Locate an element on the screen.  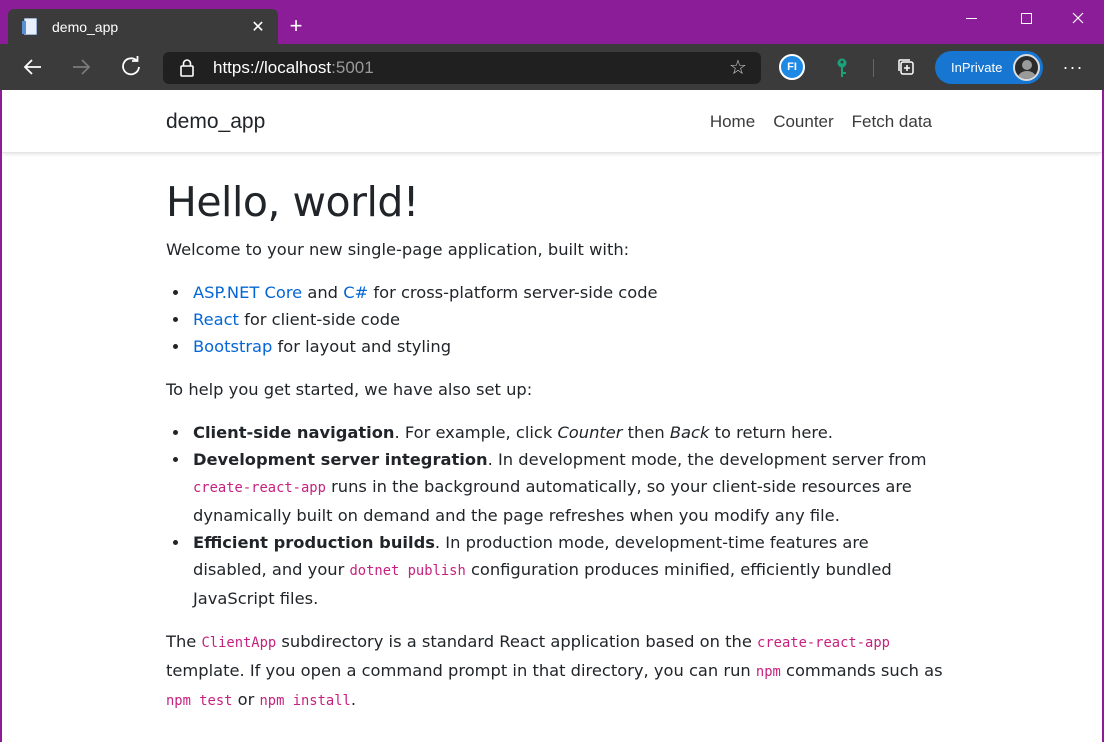
inline-code: npm is located at coordinates (768, 672).